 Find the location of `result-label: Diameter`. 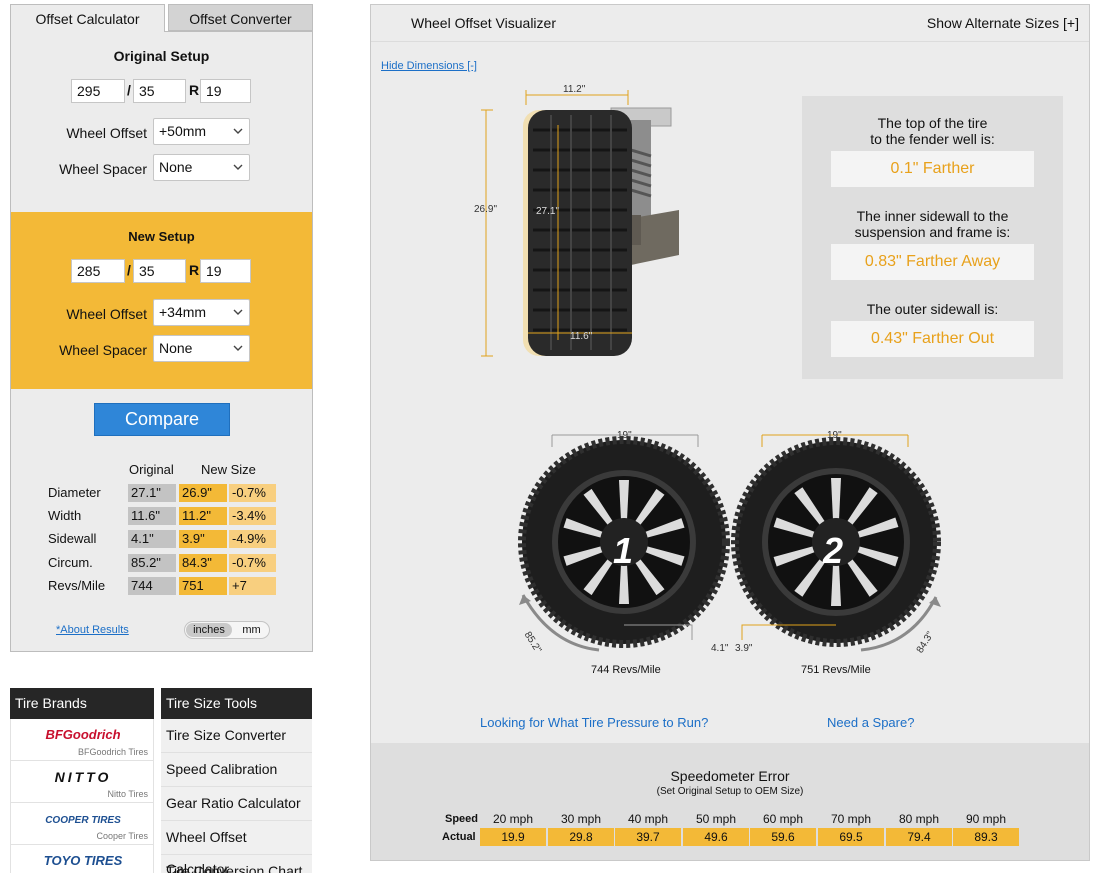

result-label: Diameter is located at coordinates (74, 492).